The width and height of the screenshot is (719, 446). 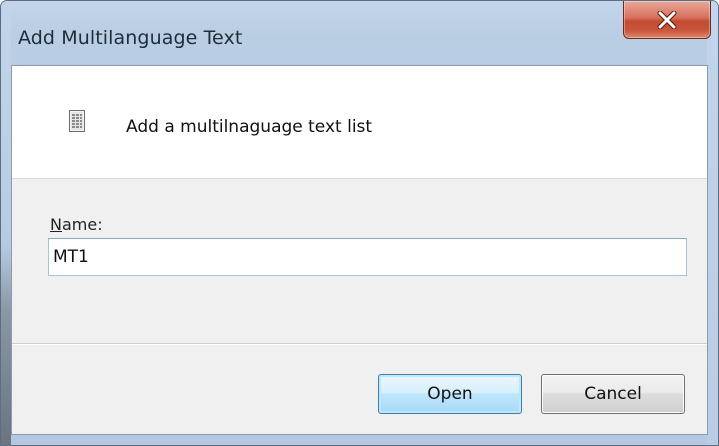 What do you see at coordinates (77, 121) in the screenshot?
I see `document-icon` at bounding box center [77, 121].